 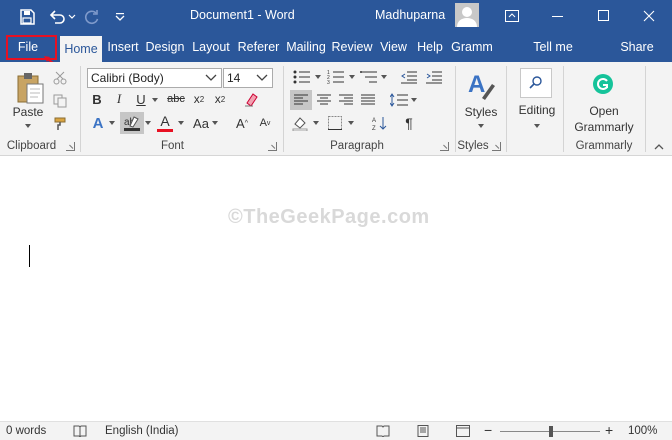 What do you see at coordinates (336, 77) in the screenshot?
I see `numbering-icon: 123` at bounding box center [336, 77].